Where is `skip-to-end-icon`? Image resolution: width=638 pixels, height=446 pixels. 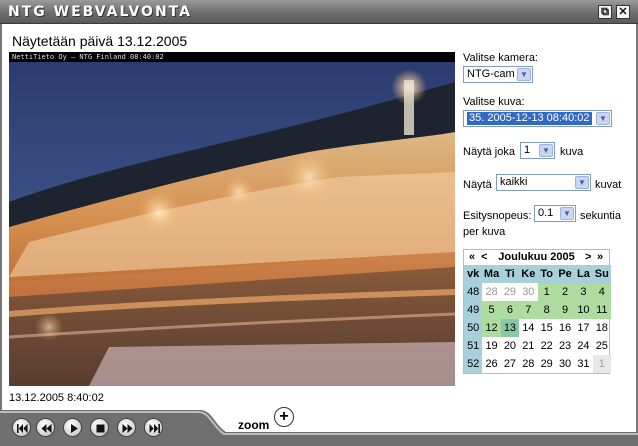 skip-to-end-icon is located at coordinates (154, 428).